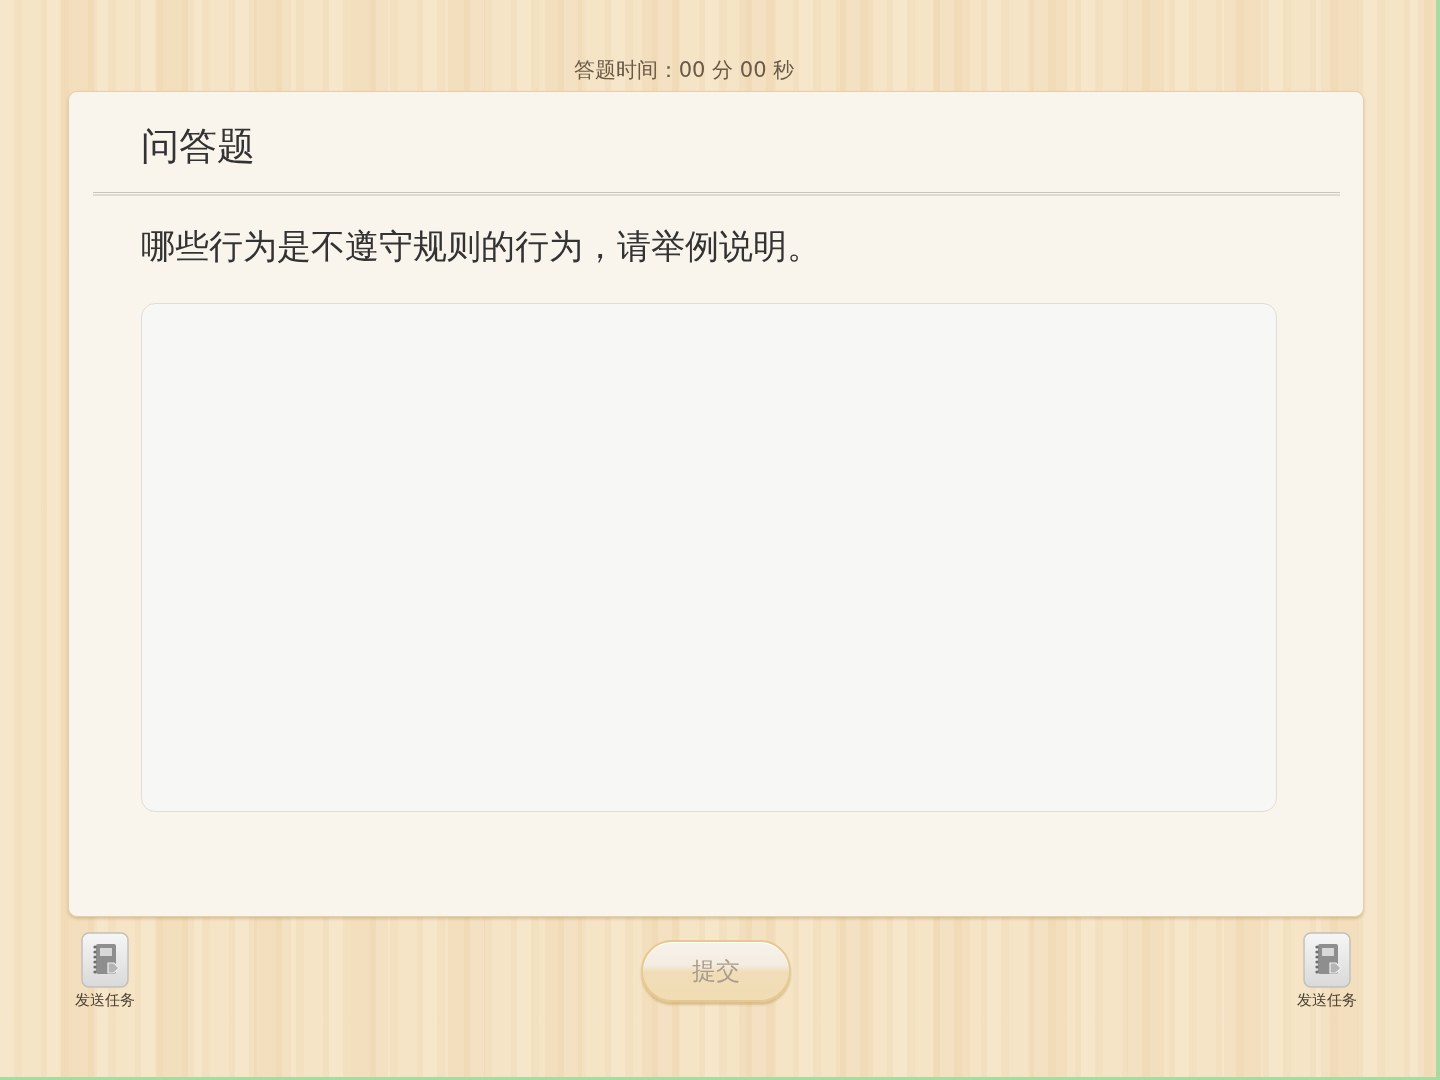 The width and height of the screenshot is (1440, 1080). I want to click on question-prompt: 哪些行为是不遵守规则的行为，请举例说明。, so click(481, 246).